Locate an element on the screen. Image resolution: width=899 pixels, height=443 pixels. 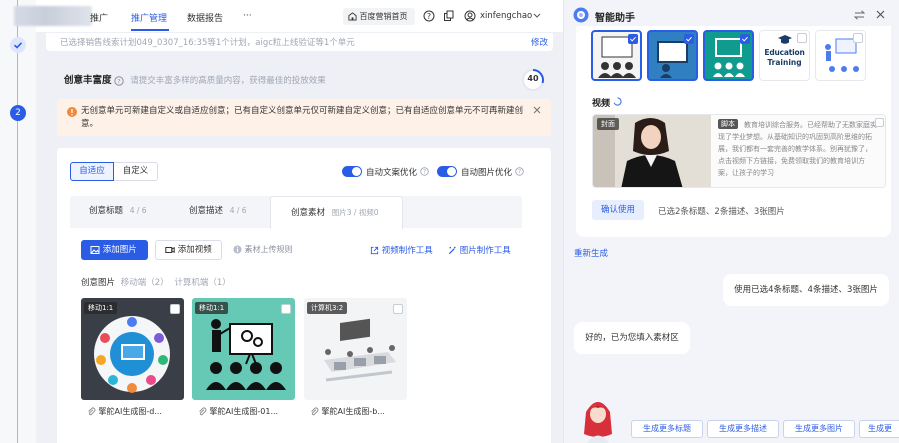
modify-link: 修改 is located at coordinates (539, 42).